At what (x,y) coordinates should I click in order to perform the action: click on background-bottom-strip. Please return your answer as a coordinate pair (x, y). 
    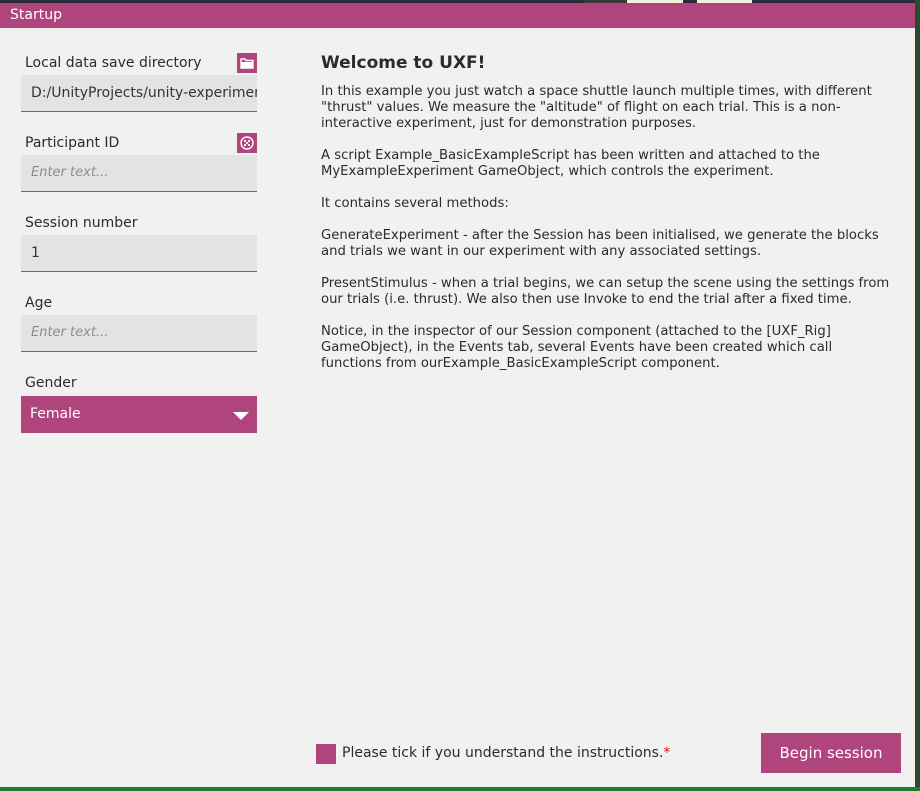
    Looking at the image, I should click on (460, 789).